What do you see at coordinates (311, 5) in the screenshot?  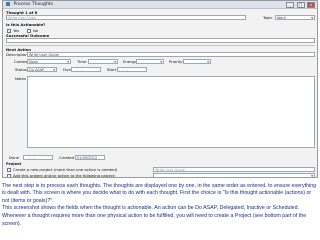 I see `close-button: ×` at bounding box center [311, 5].